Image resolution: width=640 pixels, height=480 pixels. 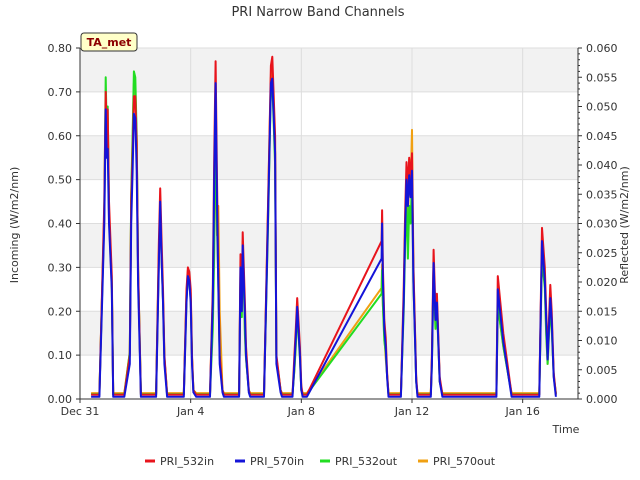 What do you see at coordinates (602, 282) in the screenshot?
I see `right-tick-label: 0.020` at bounding box center [602, 282].